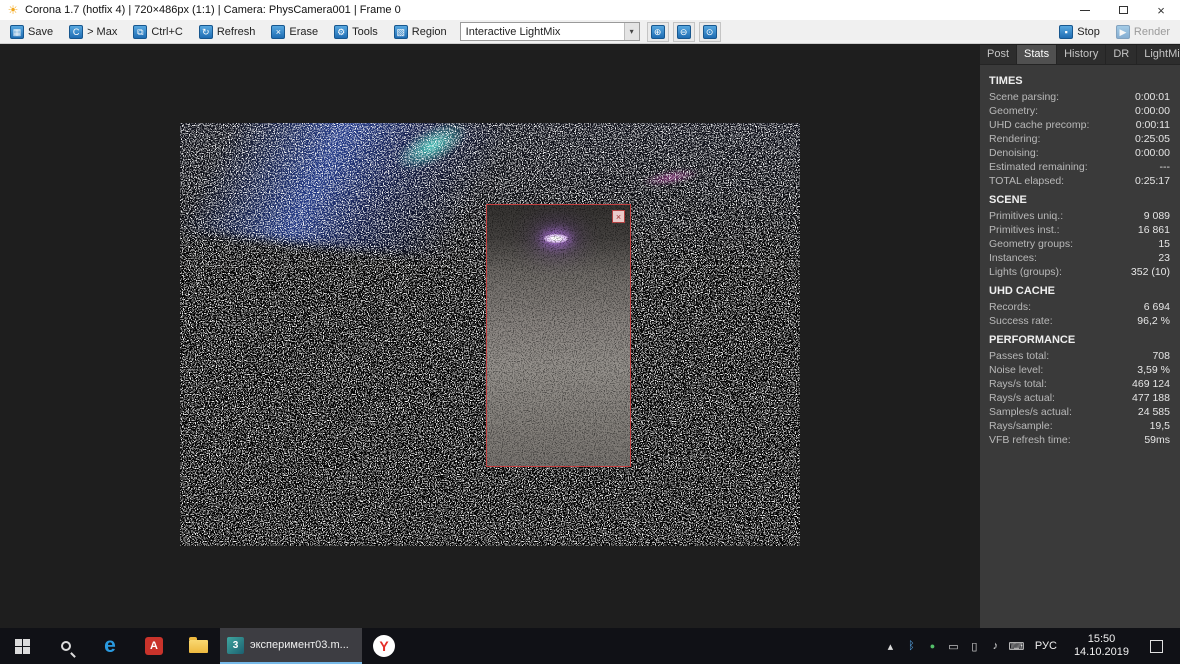  I want to click on taskbar-edge-button: e, so click(110, 646).